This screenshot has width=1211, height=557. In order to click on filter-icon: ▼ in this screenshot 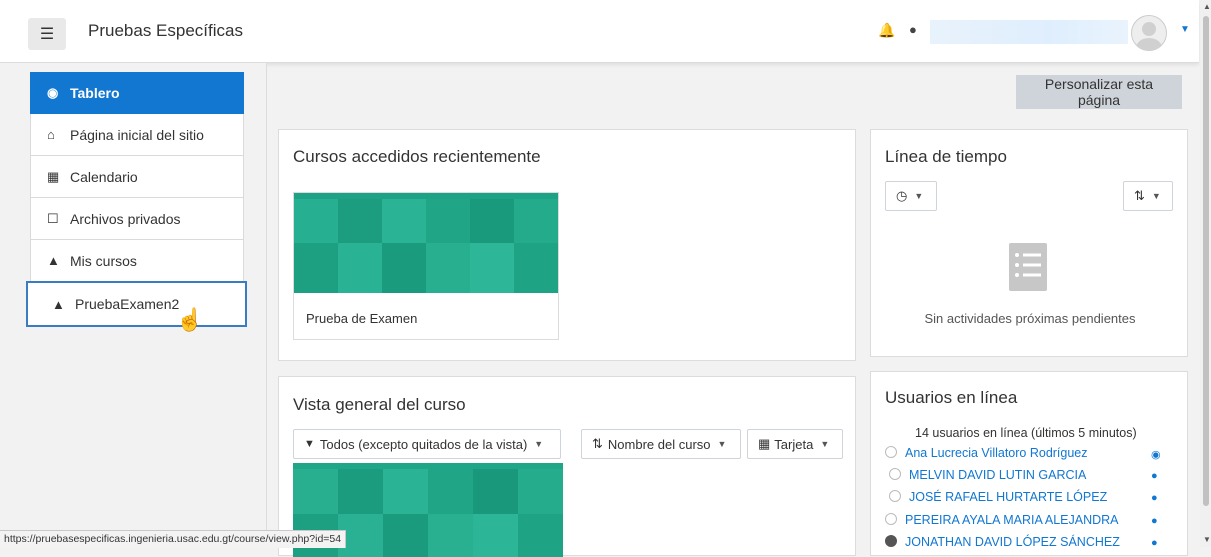, I will do `click(309, 444)`.